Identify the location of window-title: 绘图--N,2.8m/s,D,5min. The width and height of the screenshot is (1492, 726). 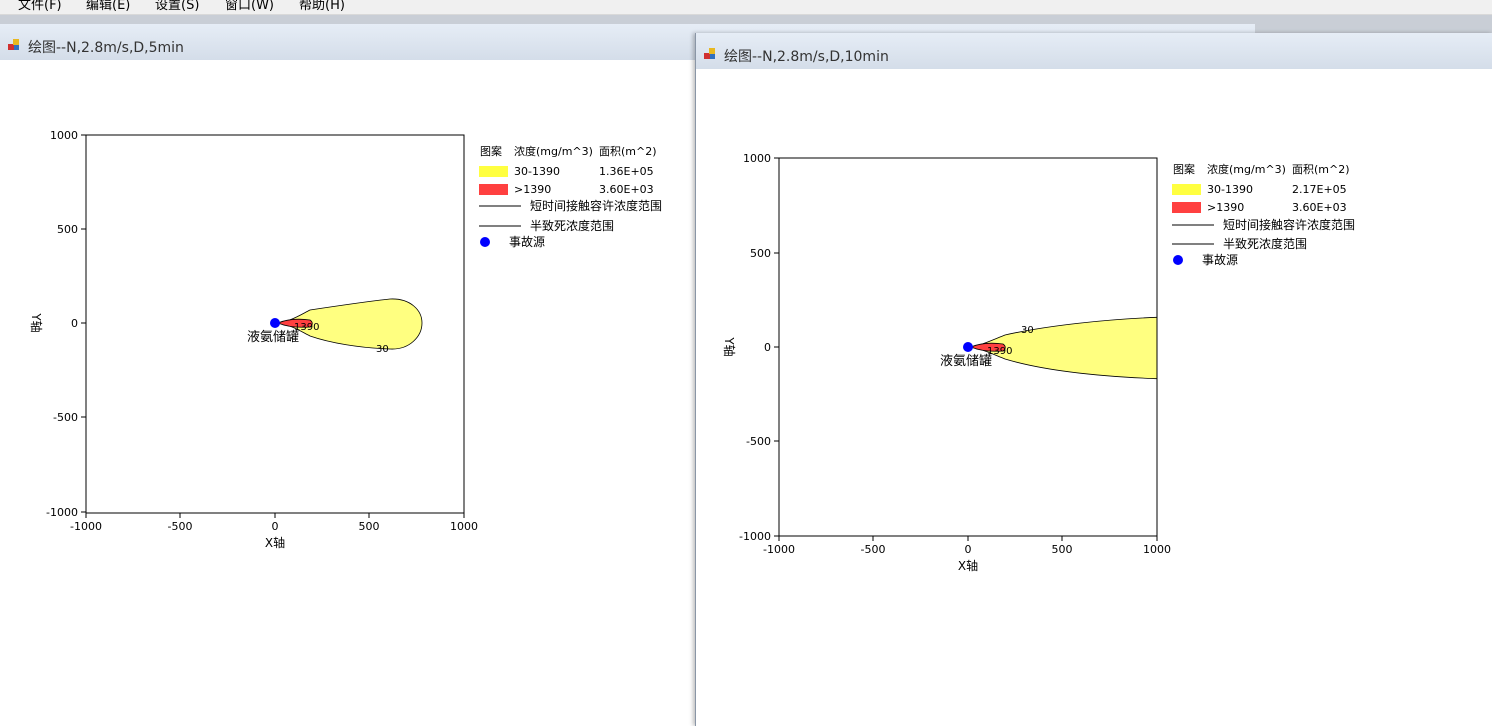
(106, 48).